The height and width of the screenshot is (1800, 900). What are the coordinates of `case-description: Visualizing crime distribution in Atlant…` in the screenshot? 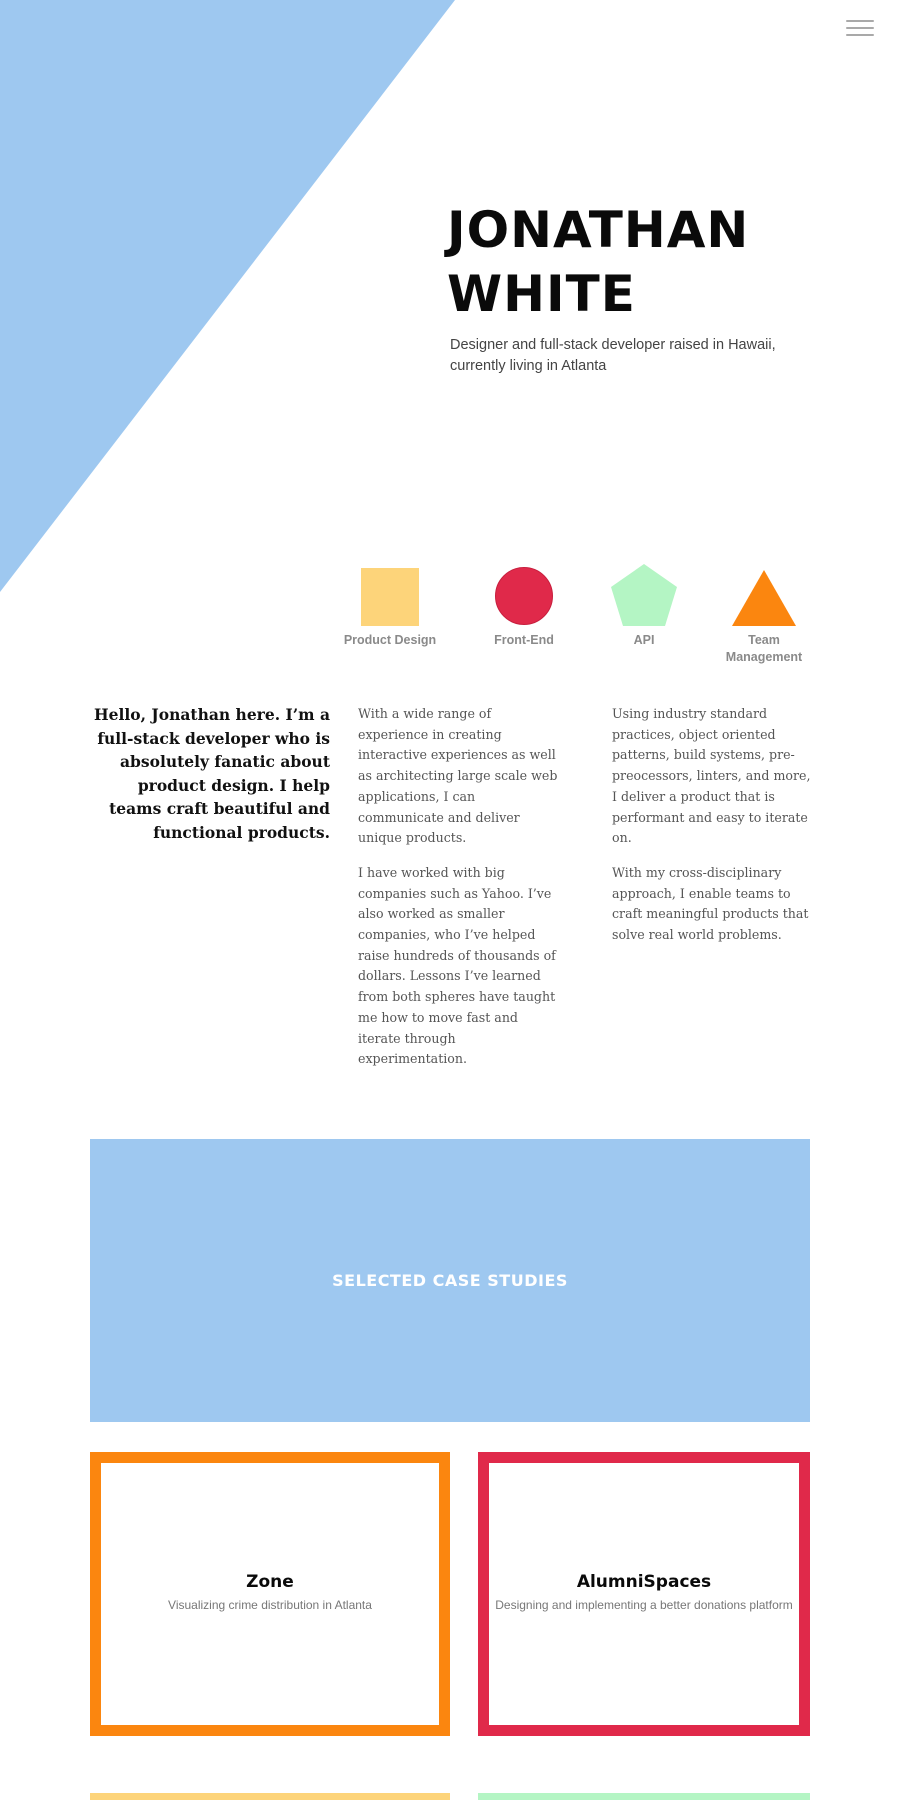 It's located at (270, 1605).